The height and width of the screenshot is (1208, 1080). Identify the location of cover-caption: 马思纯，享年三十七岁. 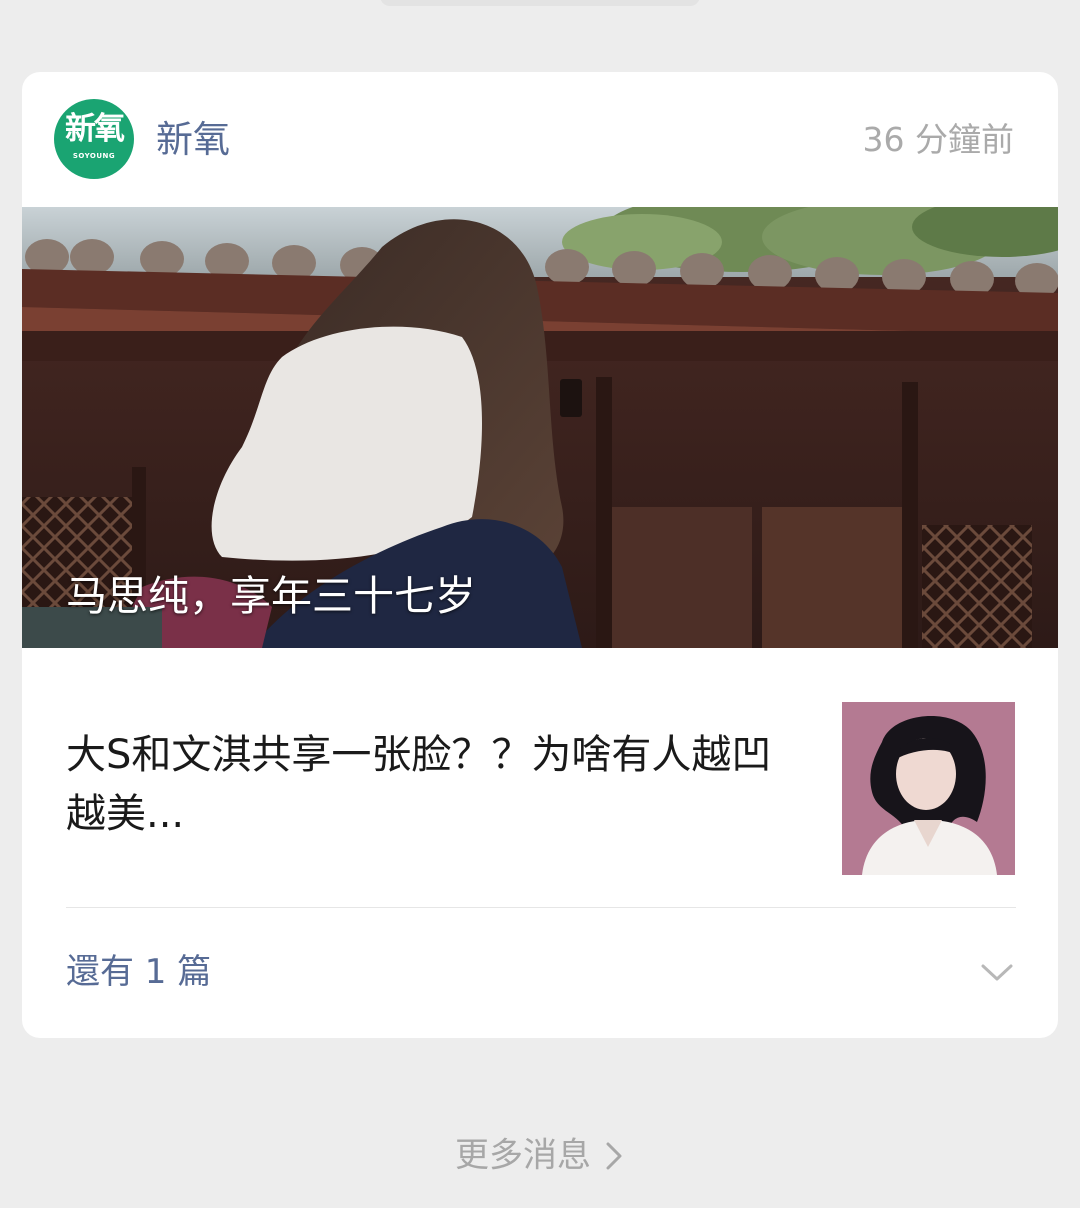
(271, 596).